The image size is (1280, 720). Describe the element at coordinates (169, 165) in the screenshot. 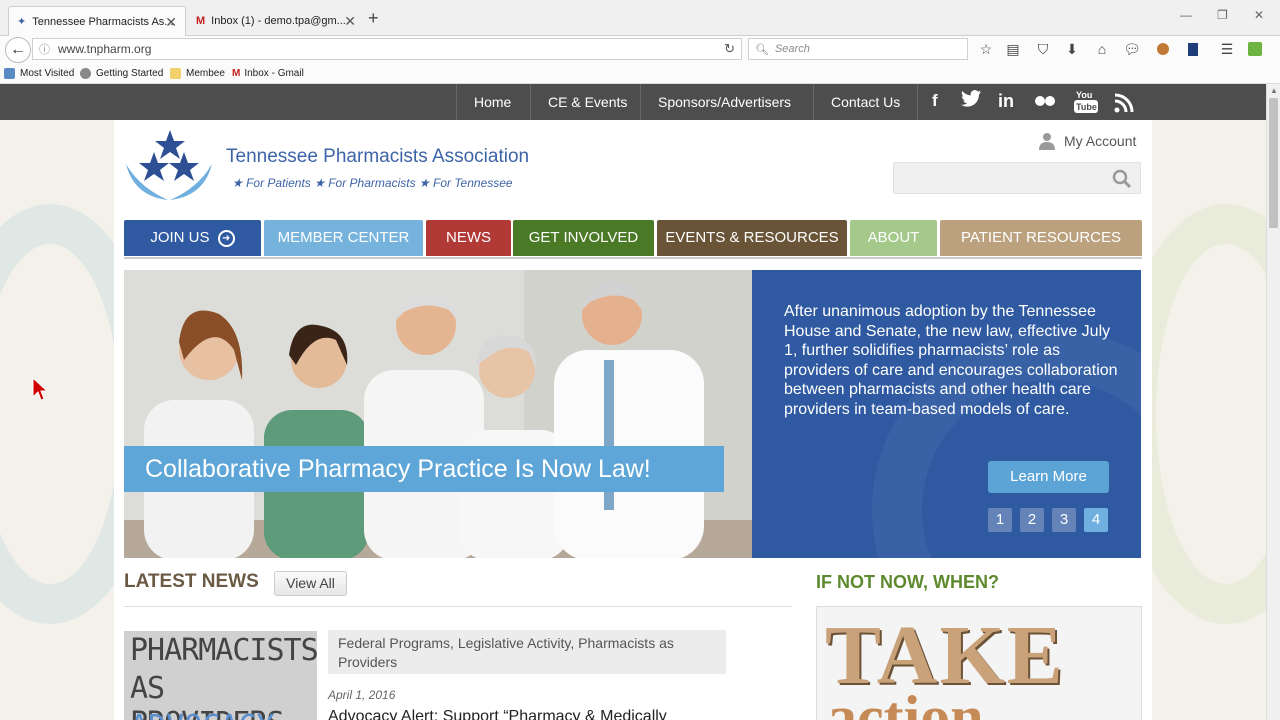

I see `logo-stars-icon` at that location.